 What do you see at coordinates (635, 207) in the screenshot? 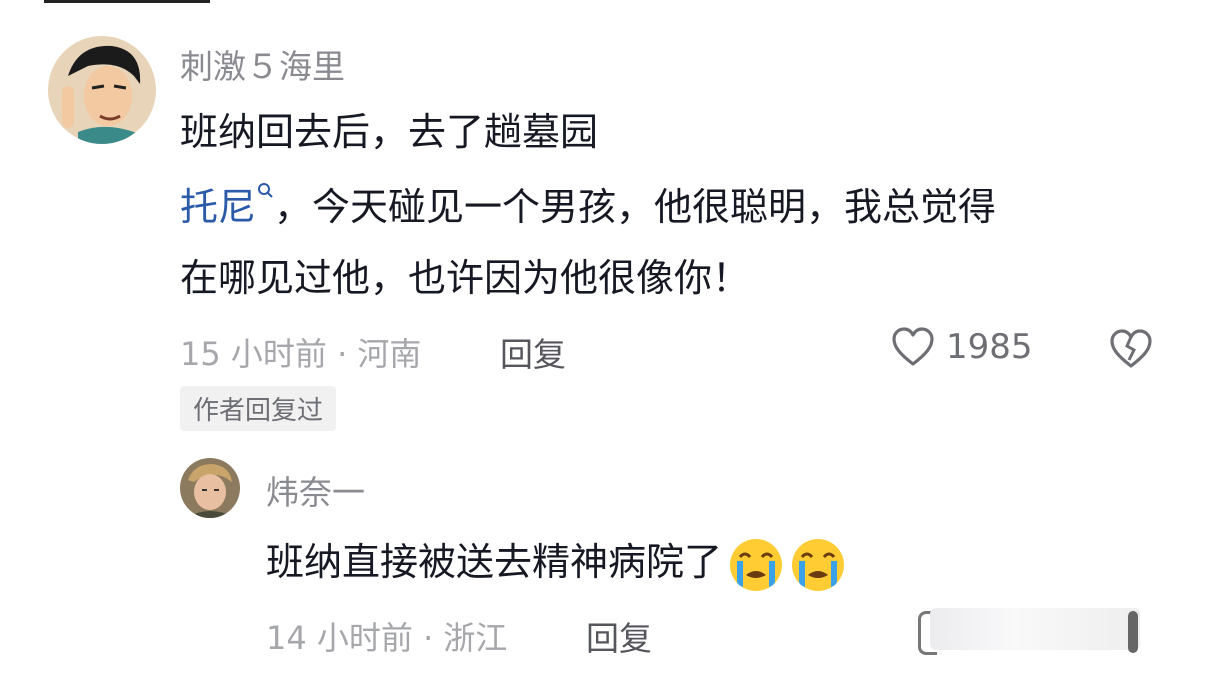
I see `comment-text-line-2-rest: ，今天碰见一个男孩，他很聪明，我总觉得` at bounding box center [635, 207].